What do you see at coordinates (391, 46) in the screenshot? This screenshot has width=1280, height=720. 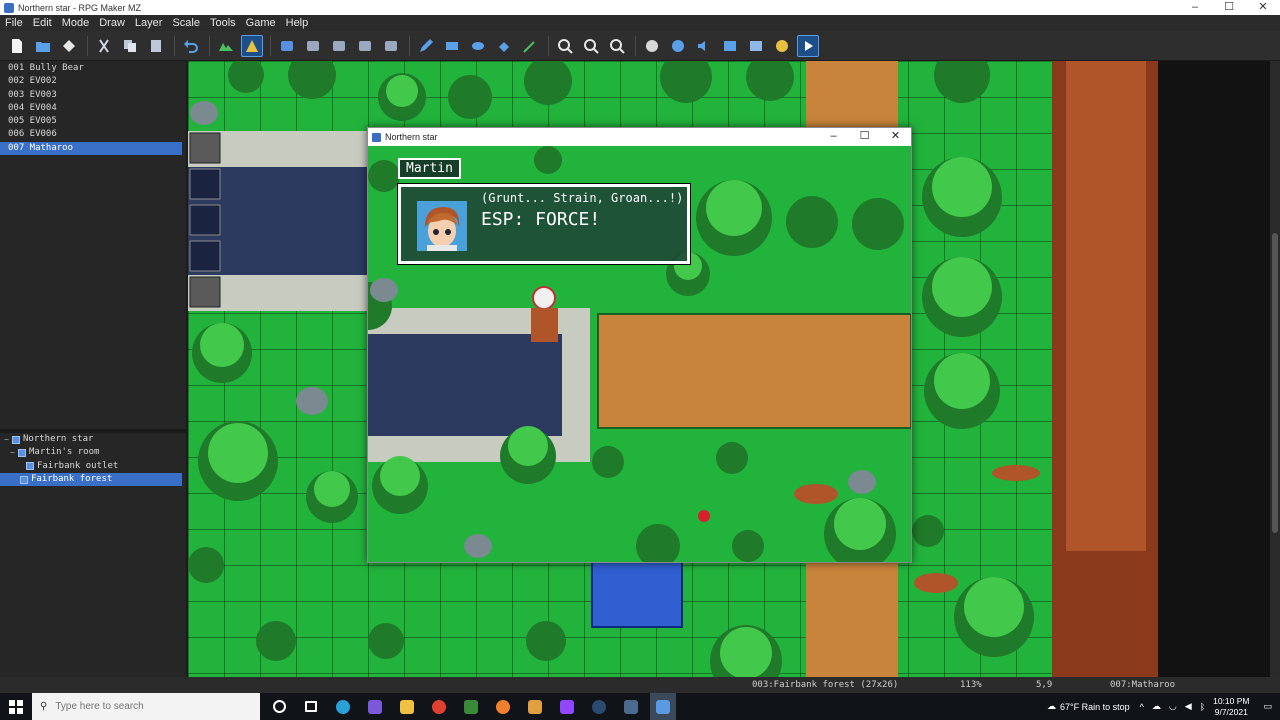 I see `layer-auto-icon` at bounding box center [391, 46].